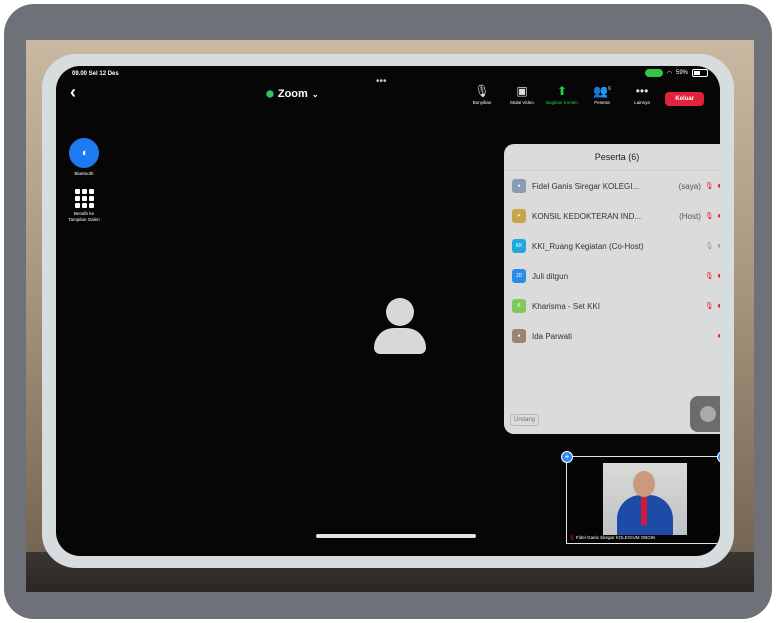 Image resolution: width=776 pixels, height=623 pixels. Describe the element at coordinates (400, 312) in the screenshot. I see `default-avatar-head-icon` at that location.